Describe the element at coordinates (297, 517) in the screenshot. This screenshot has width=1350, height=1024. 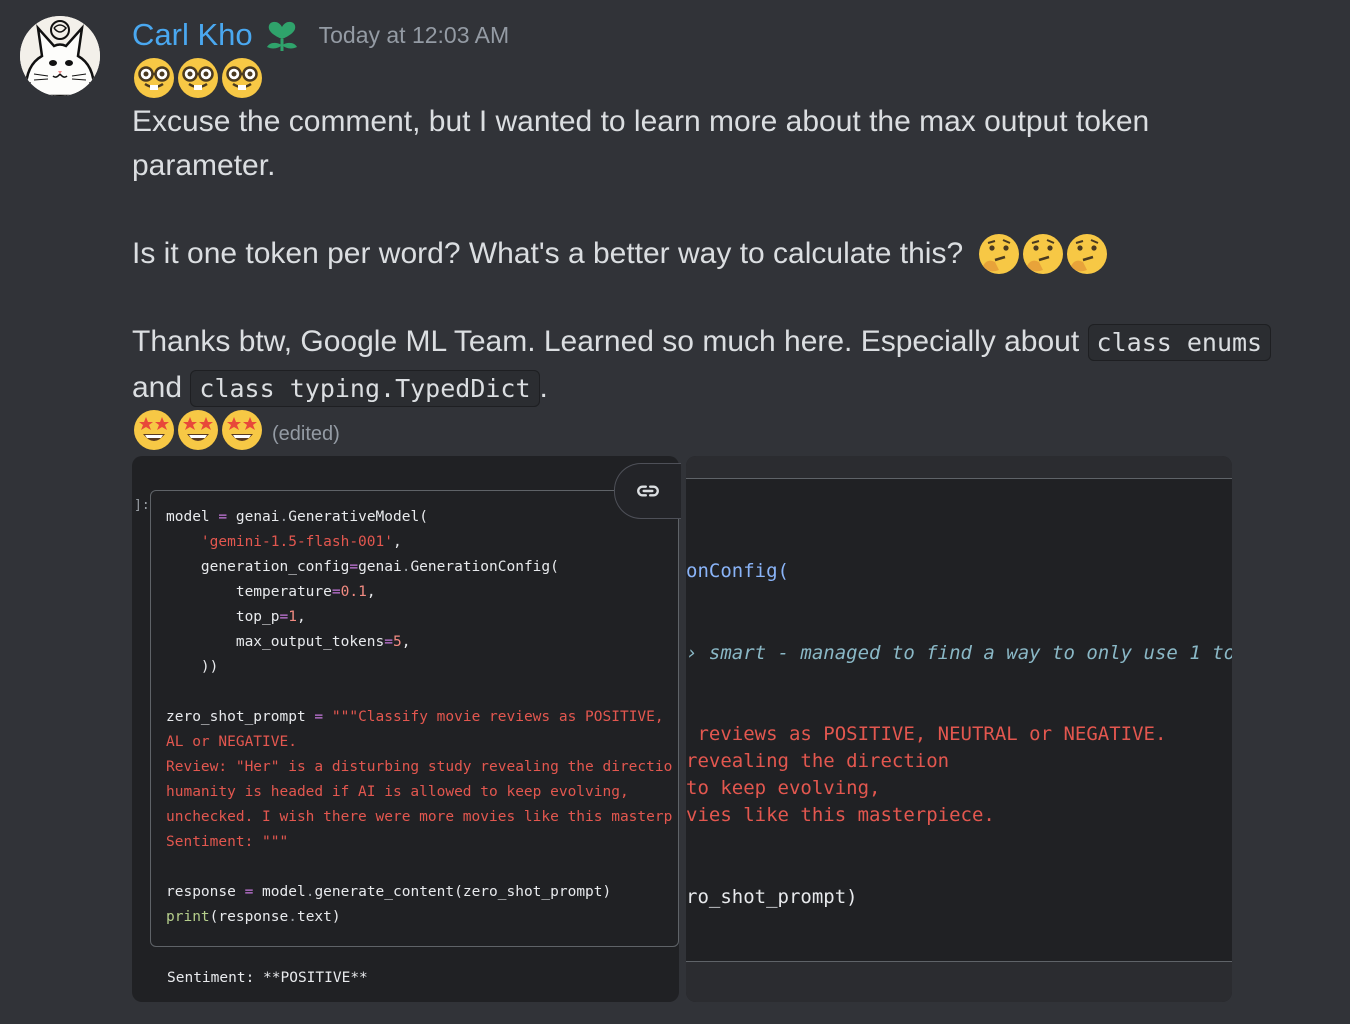
I see `code-line-1: model = genai.GenerativeModel(` at that location.